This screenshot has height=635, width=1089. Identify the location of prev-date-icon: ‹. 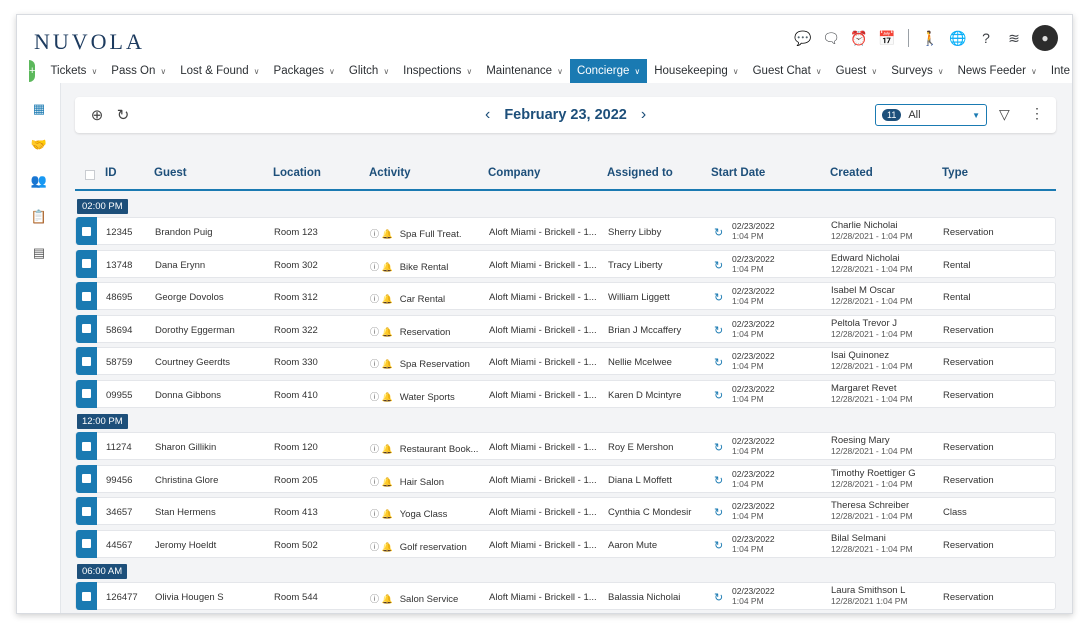
(487, 115).